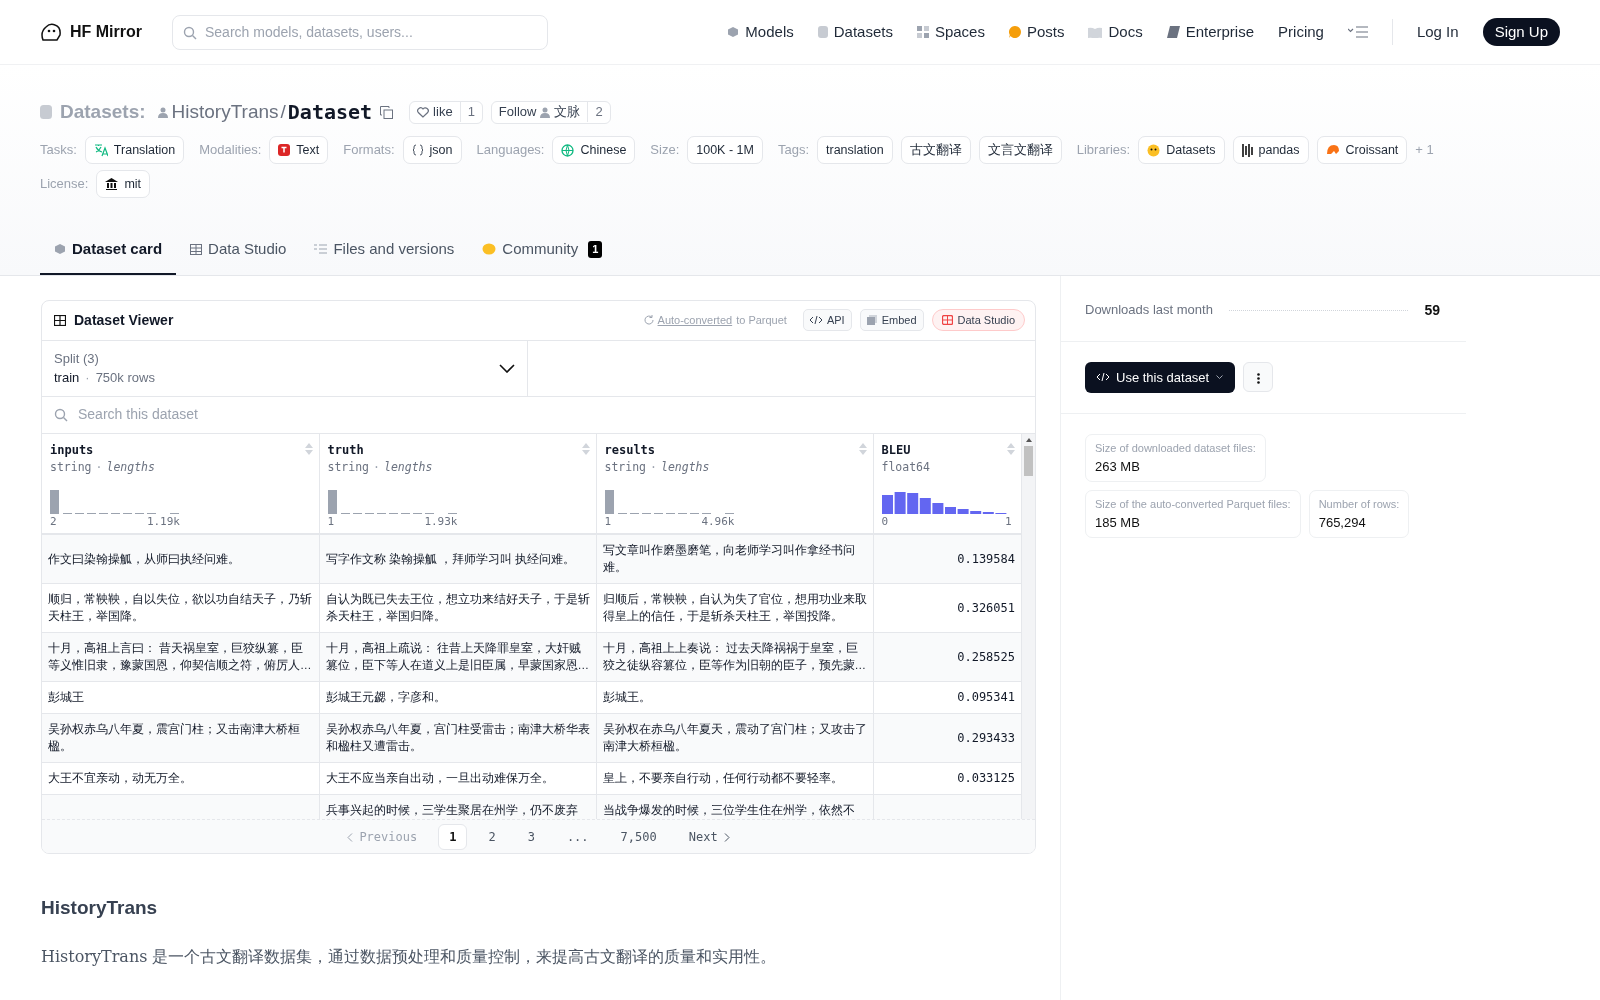 Image resolution: width=1600 pixels, height=1000 pixels. What do you see at coordinates (61, 414) in the screenshot?
I see `search-icon` at bounding box center [61, 414].